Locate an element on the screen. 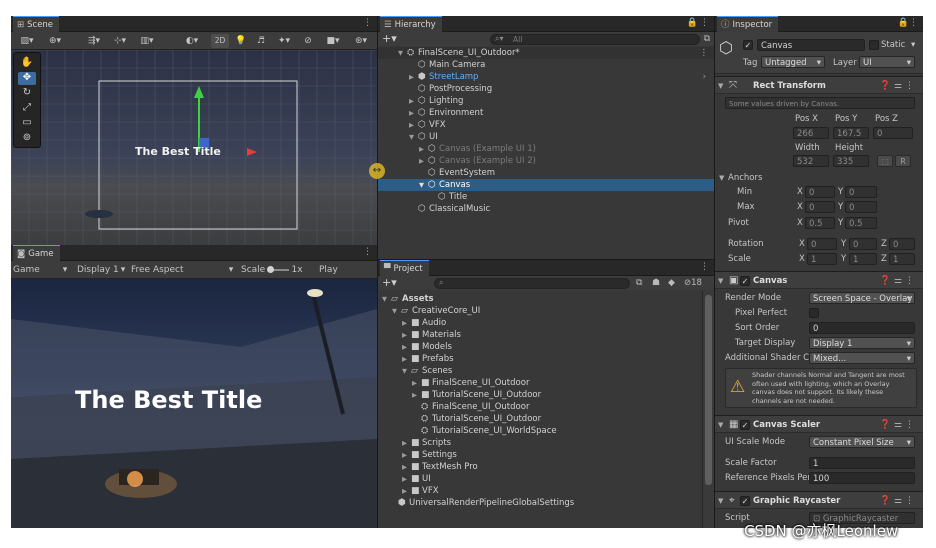 The image size is (936, 548). scale-slider-thumb is located at coordinates (270, 269).